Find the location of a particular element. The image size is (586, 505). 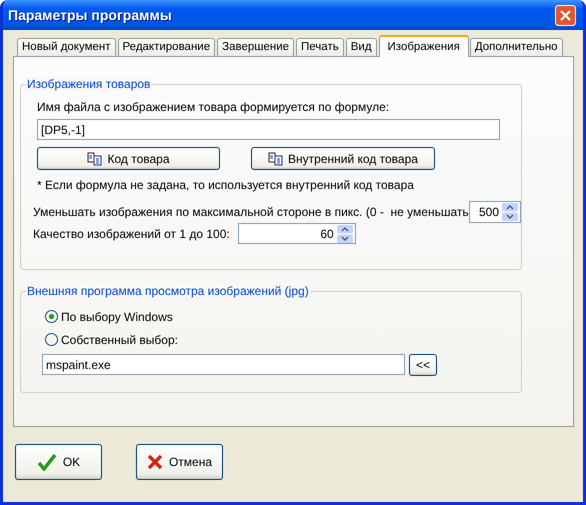

formula-label: Имя файла с изображением товара формируется по формуле: is located at coordinates (213, 107).